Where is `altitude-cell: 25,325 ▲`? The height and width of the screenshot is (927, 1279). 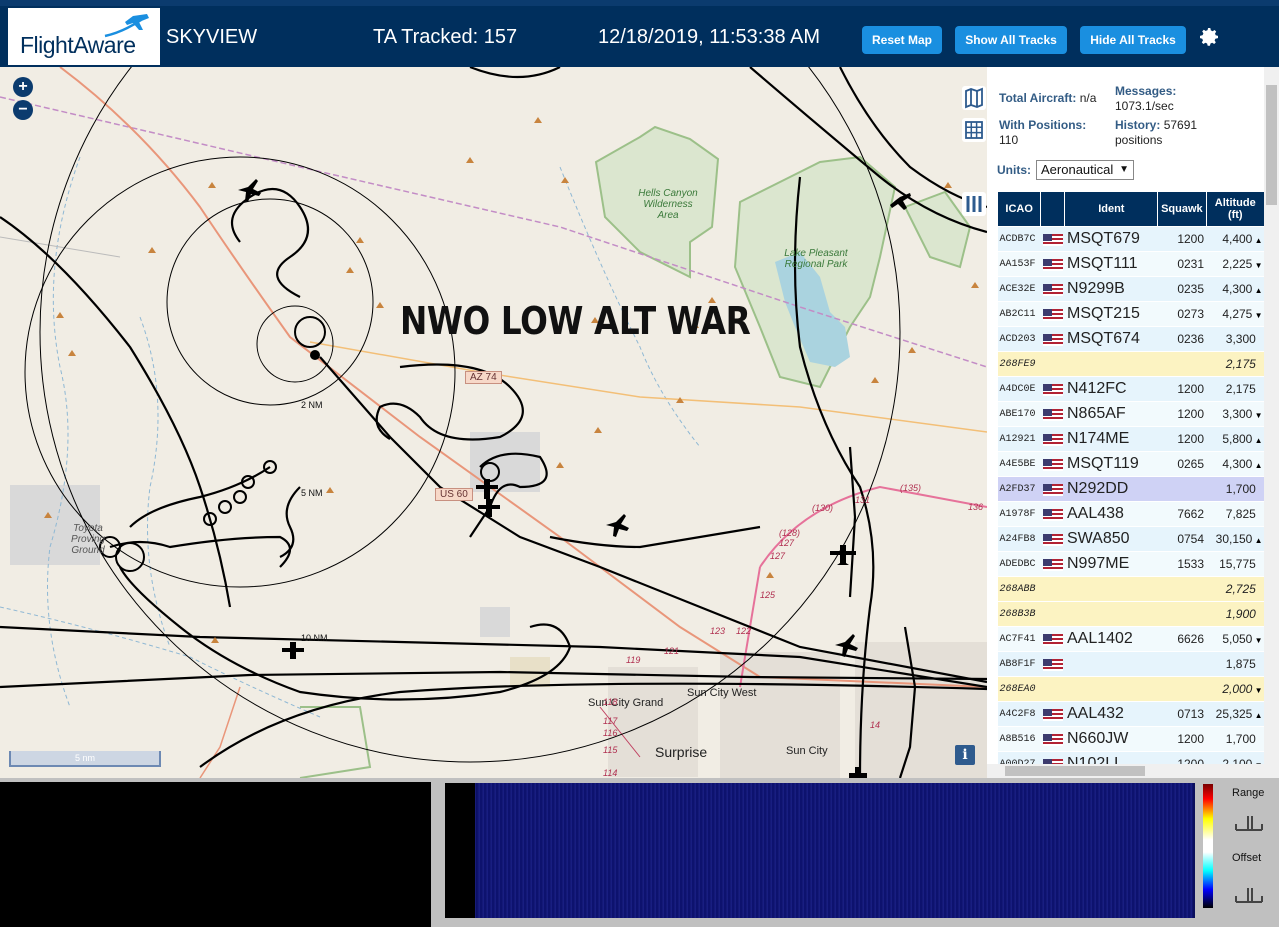
altitude-cell: 25,325 ▲ is located at coordinates (1235, 714).